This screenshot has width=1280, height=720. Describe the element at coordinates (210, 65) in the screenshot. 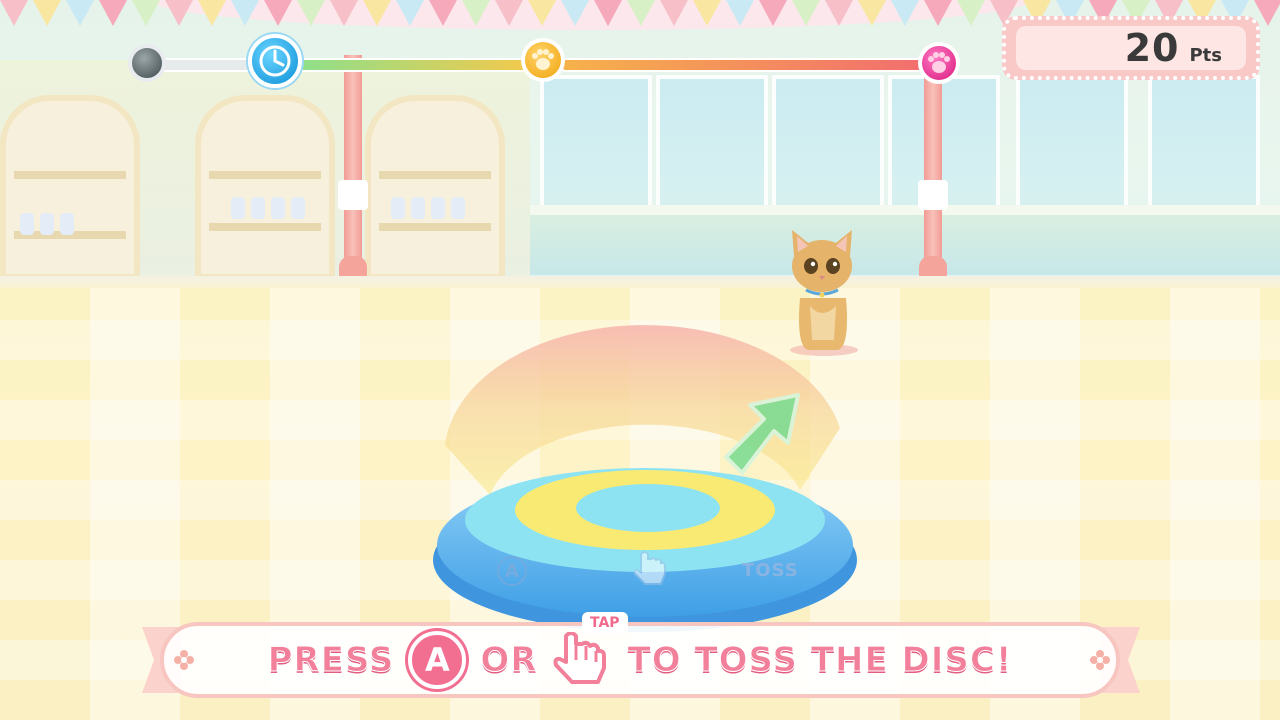

I see `track-elapsed` at that location.